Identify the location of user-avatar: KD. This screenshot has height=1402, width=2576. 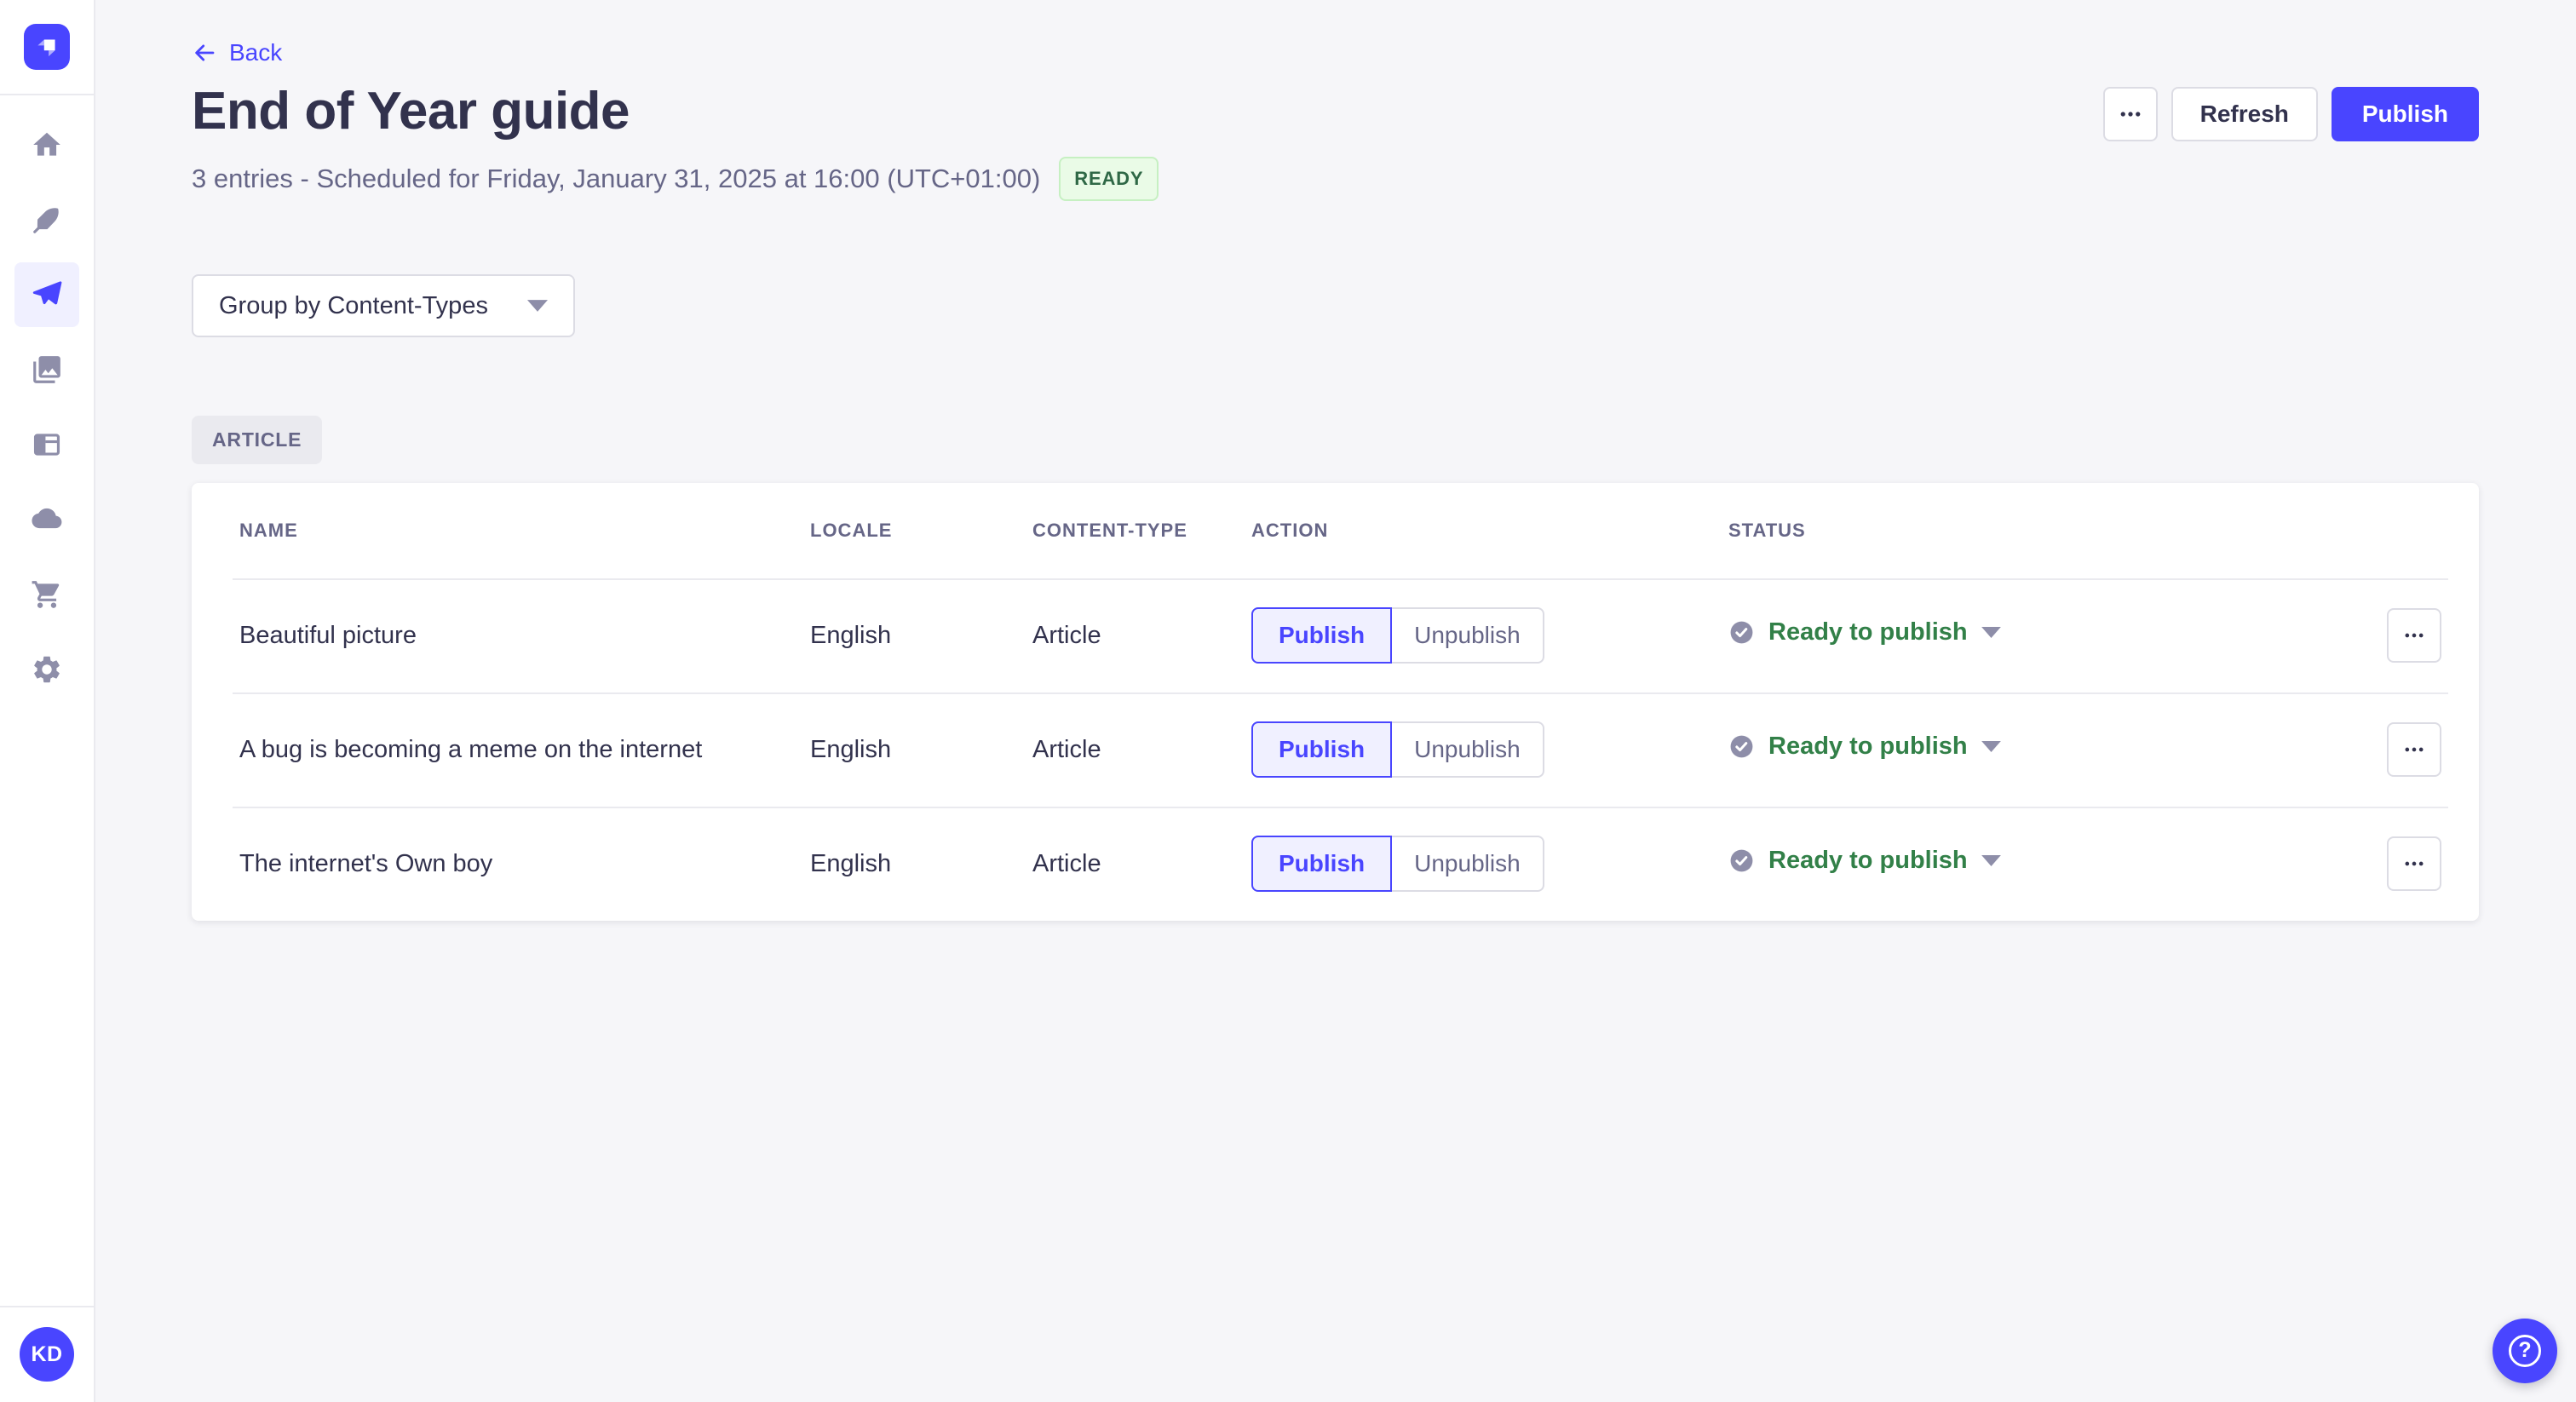
(47, 1354).